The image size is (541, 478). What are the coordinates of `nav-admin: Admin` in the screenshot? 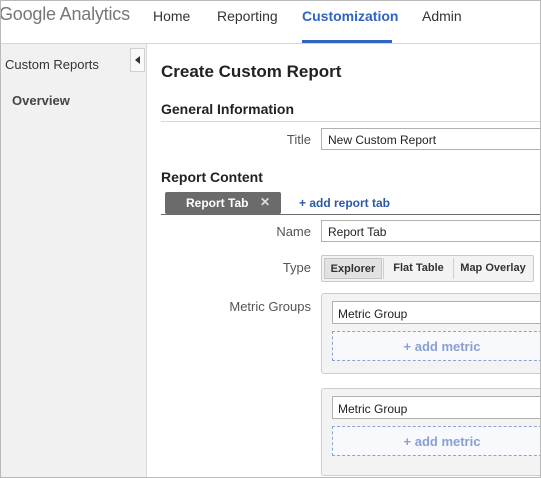 It's located at (442, 16).